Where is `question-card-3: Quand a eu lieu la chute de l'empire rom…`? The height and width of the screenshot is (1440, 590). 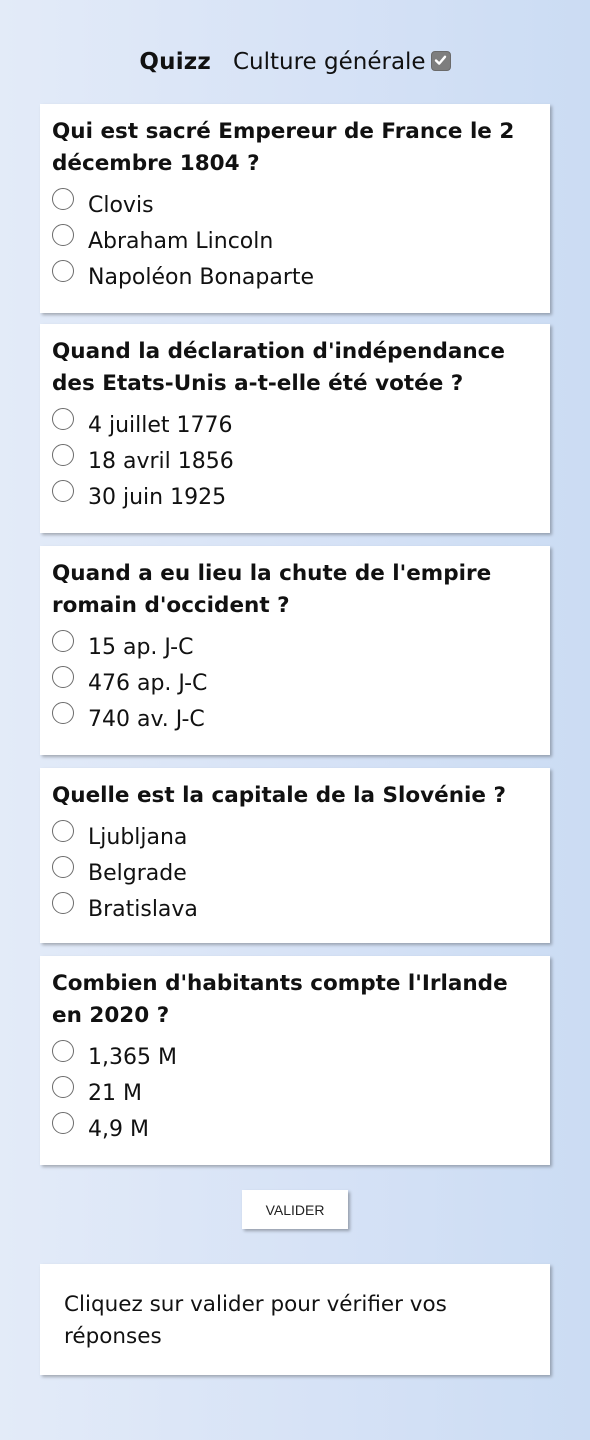
question-card-3: Quand a eu lieu la chute de l'empire rom… is located at coordinates (295, 650).